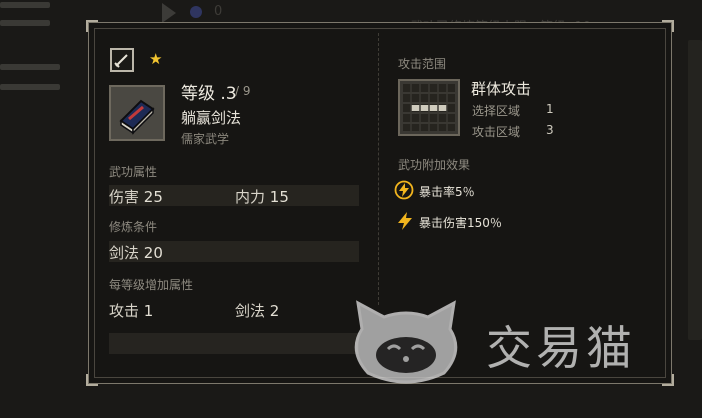 This screenshot has width=702, height=418. I want to click on attributes-title: 武功属性, so click(133, 172).